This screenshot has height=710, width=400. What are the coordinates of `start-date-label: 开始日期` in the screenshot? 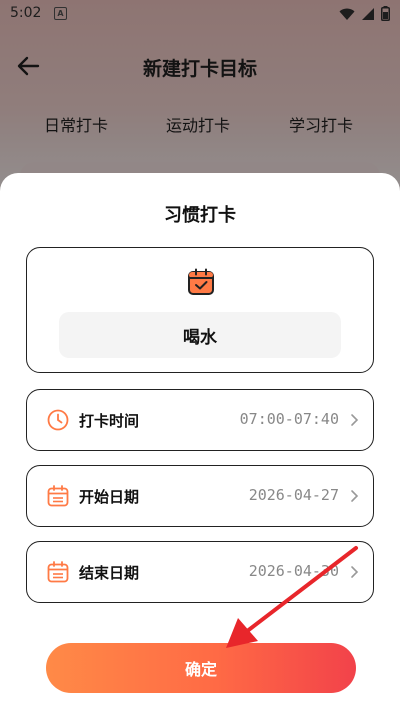 It's located at (109, 497).